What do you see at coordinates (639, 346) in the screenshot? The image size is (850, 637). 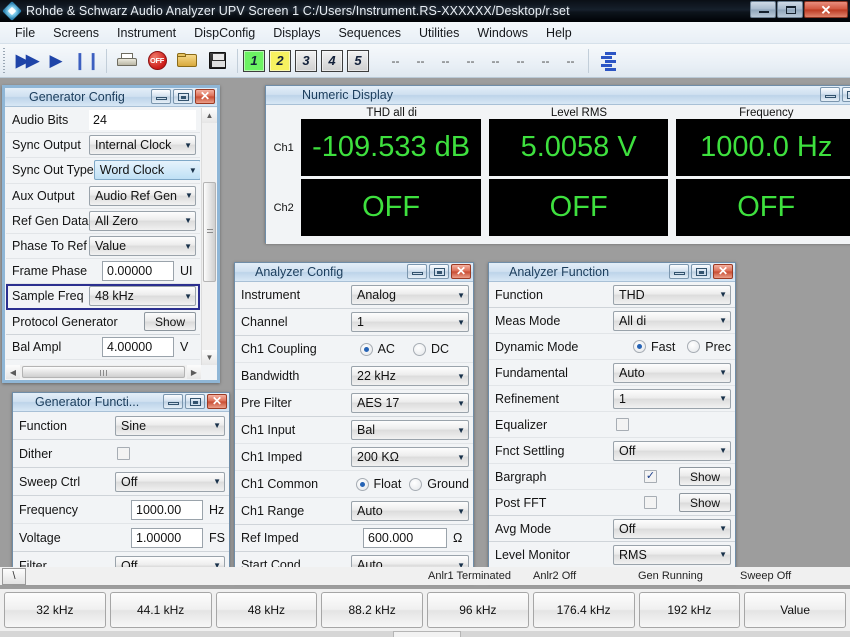 I see `radio-dynamic-mode-fast` at bounding box center [639, 346].